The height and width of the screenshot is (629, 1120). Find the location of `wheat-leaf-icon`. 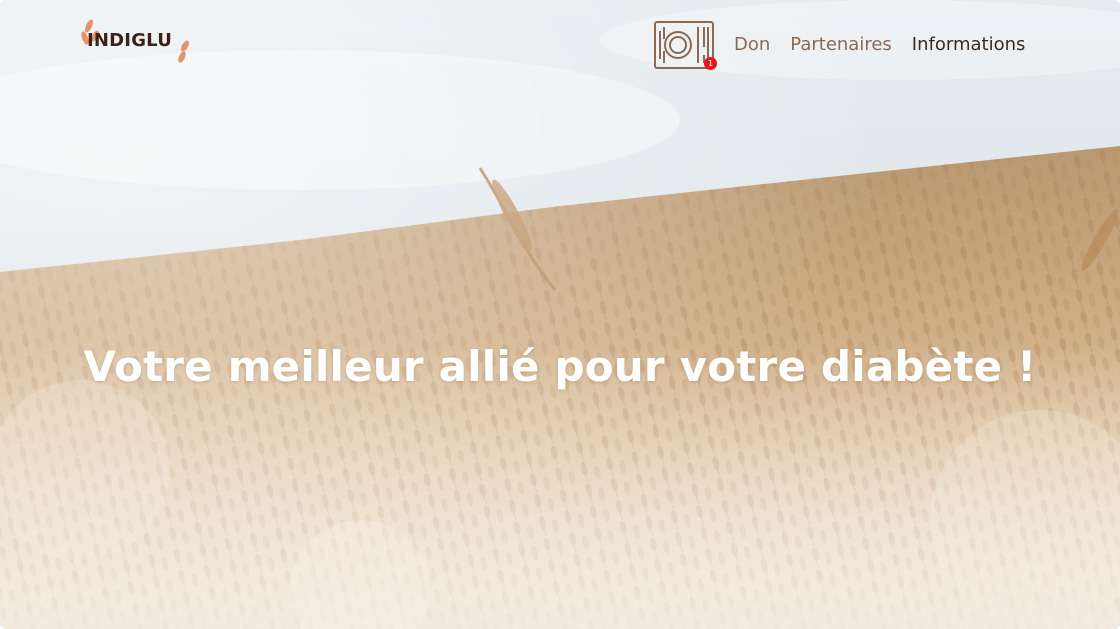

wheat-leaf-icon is located at coordinates (183, 51).